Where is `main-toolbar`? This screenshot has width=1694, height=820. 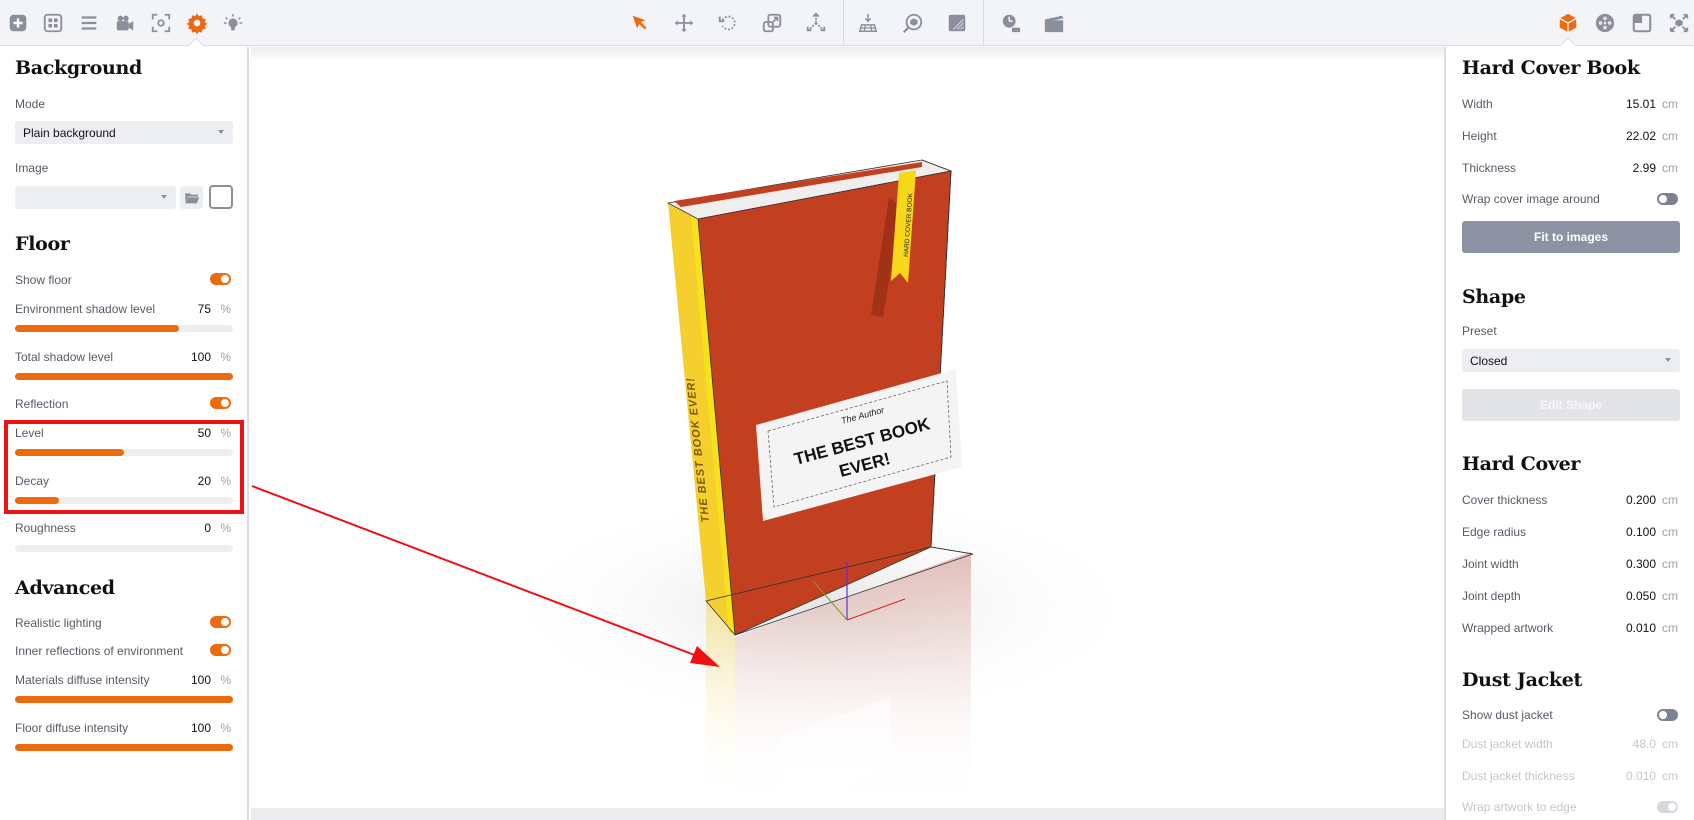 main-toolbar is located at coordinates (847, 27).